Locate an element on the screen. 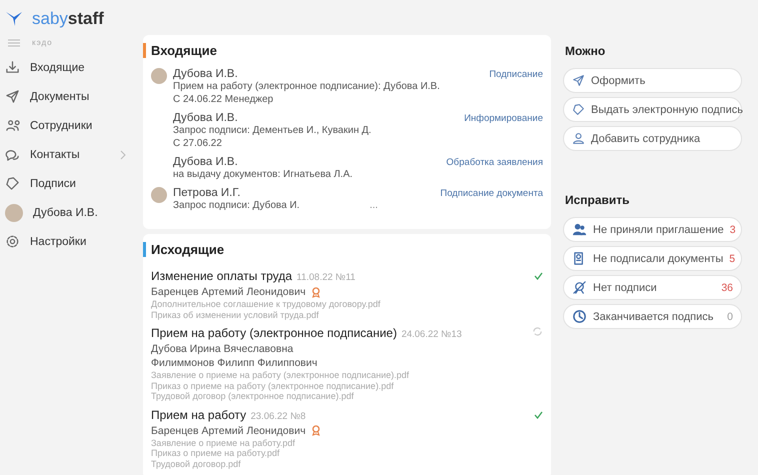 This screenshot has width=758, height=475. section-title: Исходящие is located at coordinates (343, 249).